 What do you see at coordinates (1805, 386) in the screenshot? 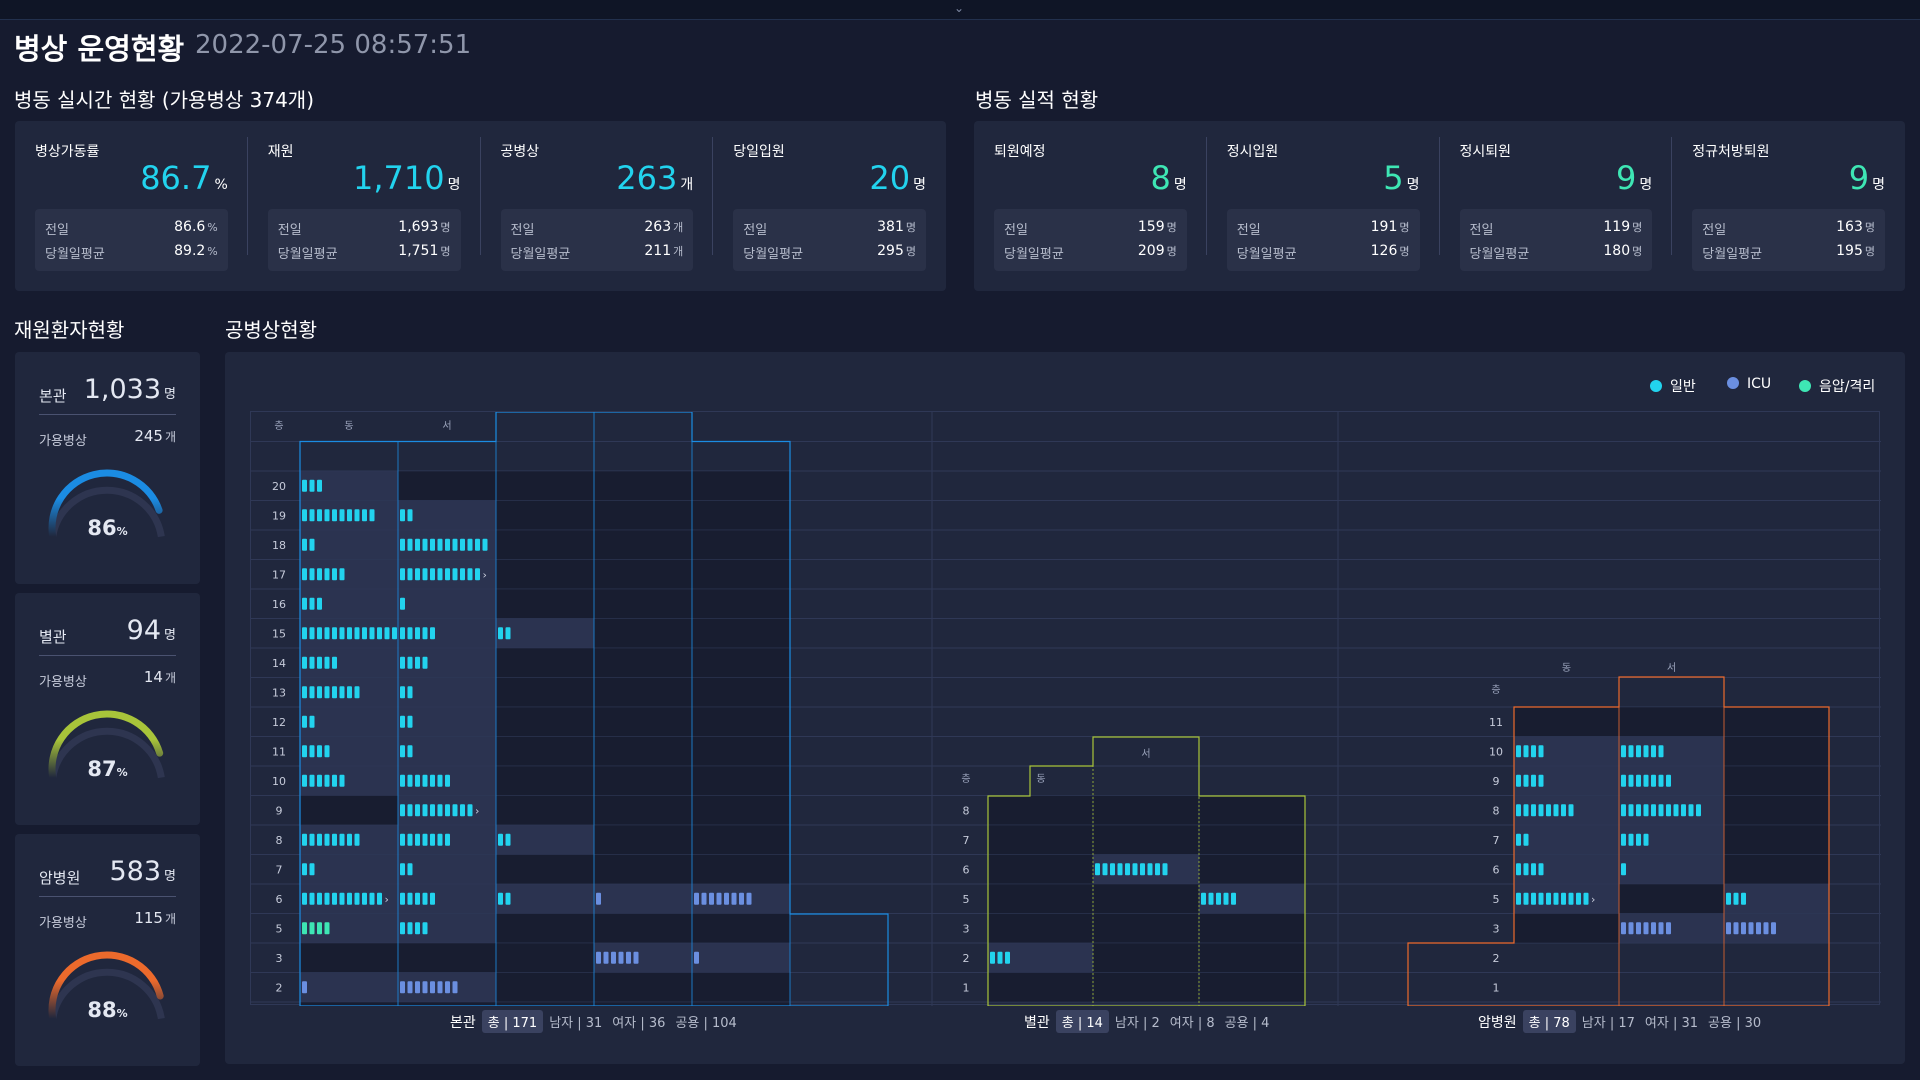
I see `isolation-dot-icon` at bounding box center [1805, 386].